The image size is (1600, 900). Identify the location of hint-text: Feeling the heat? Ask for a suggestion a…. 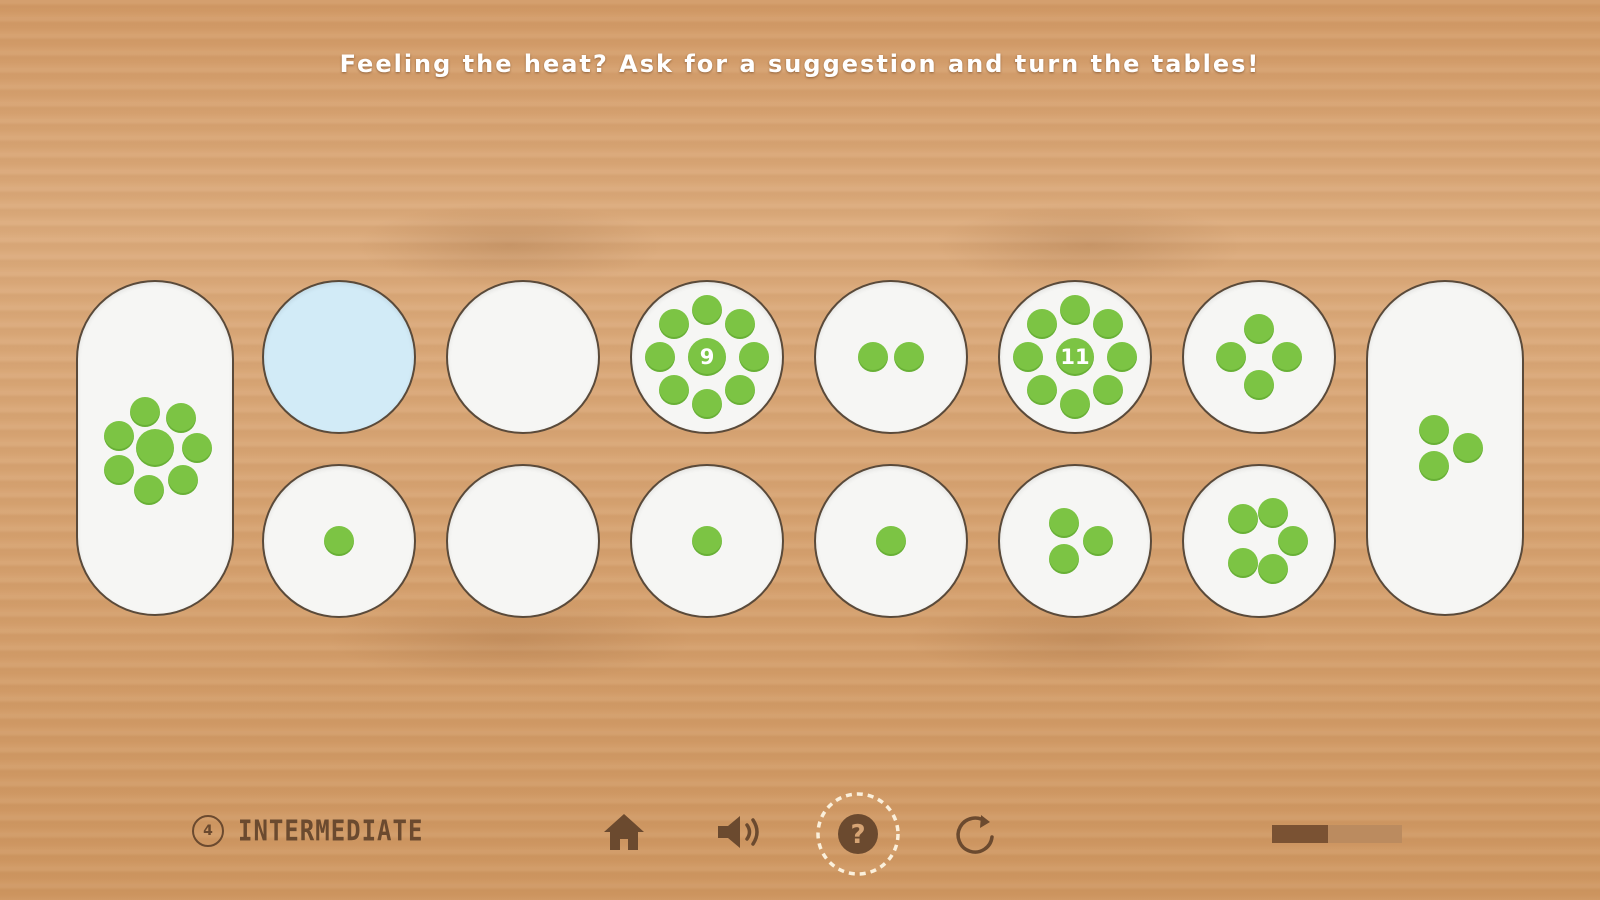
(800, 64).